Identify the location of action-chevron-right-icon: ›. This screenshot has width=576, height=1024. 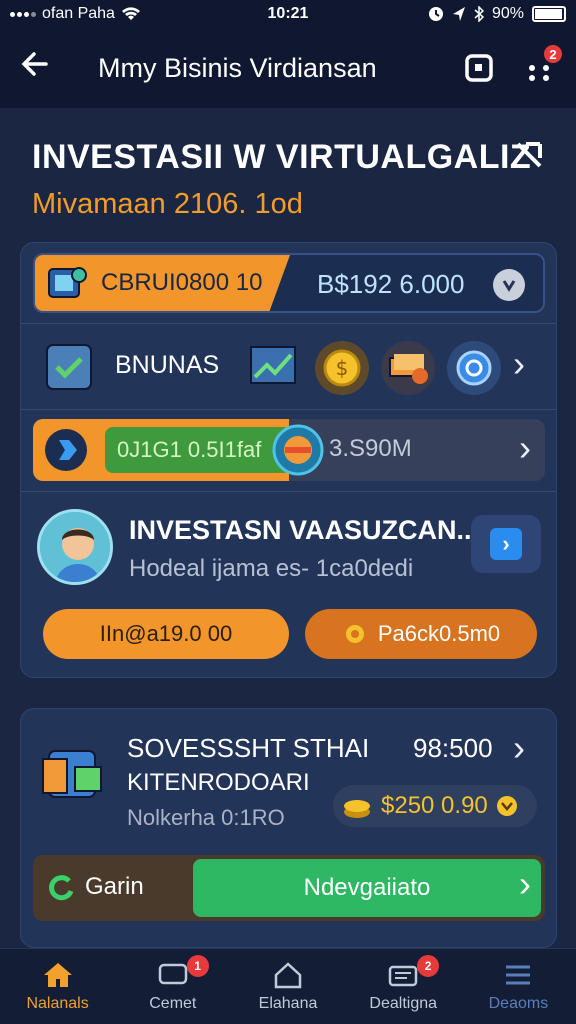
(525, 884).